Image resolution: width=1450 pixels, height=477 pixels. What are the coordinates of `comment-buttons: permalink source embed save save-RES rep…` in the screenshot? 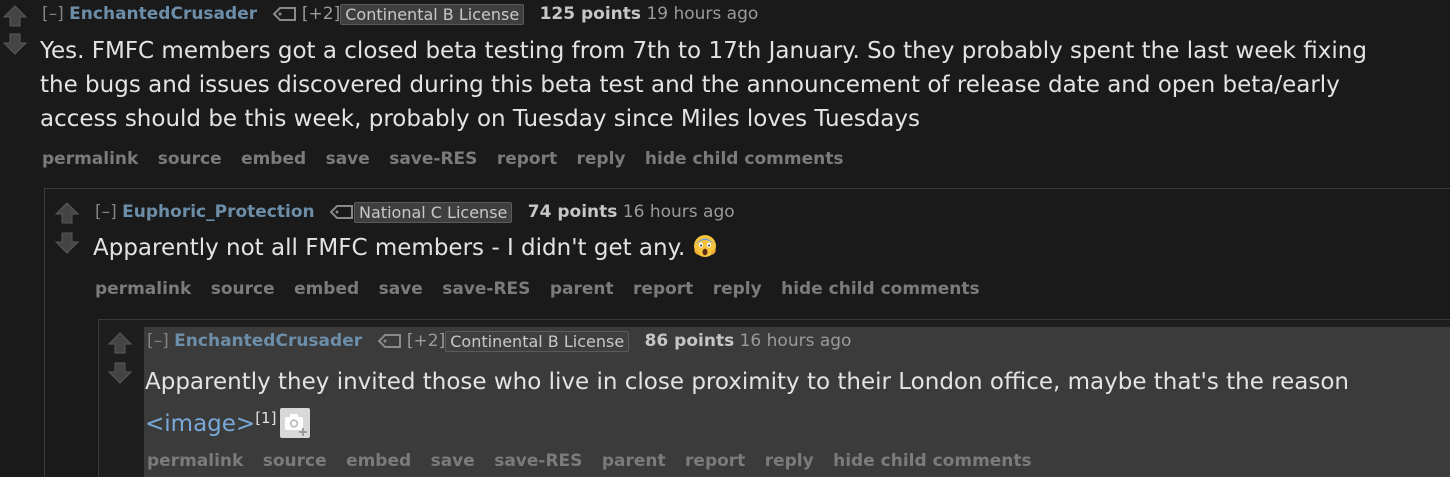 It's located at (449, 159).